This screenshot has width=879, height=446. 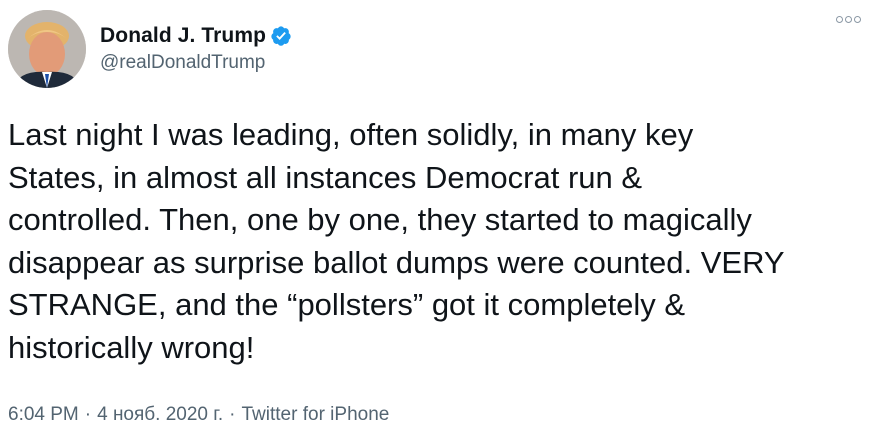 I want to click on tweet-header: Donald J. Trump @realDonaldTrump, so click(x=150, y=49).